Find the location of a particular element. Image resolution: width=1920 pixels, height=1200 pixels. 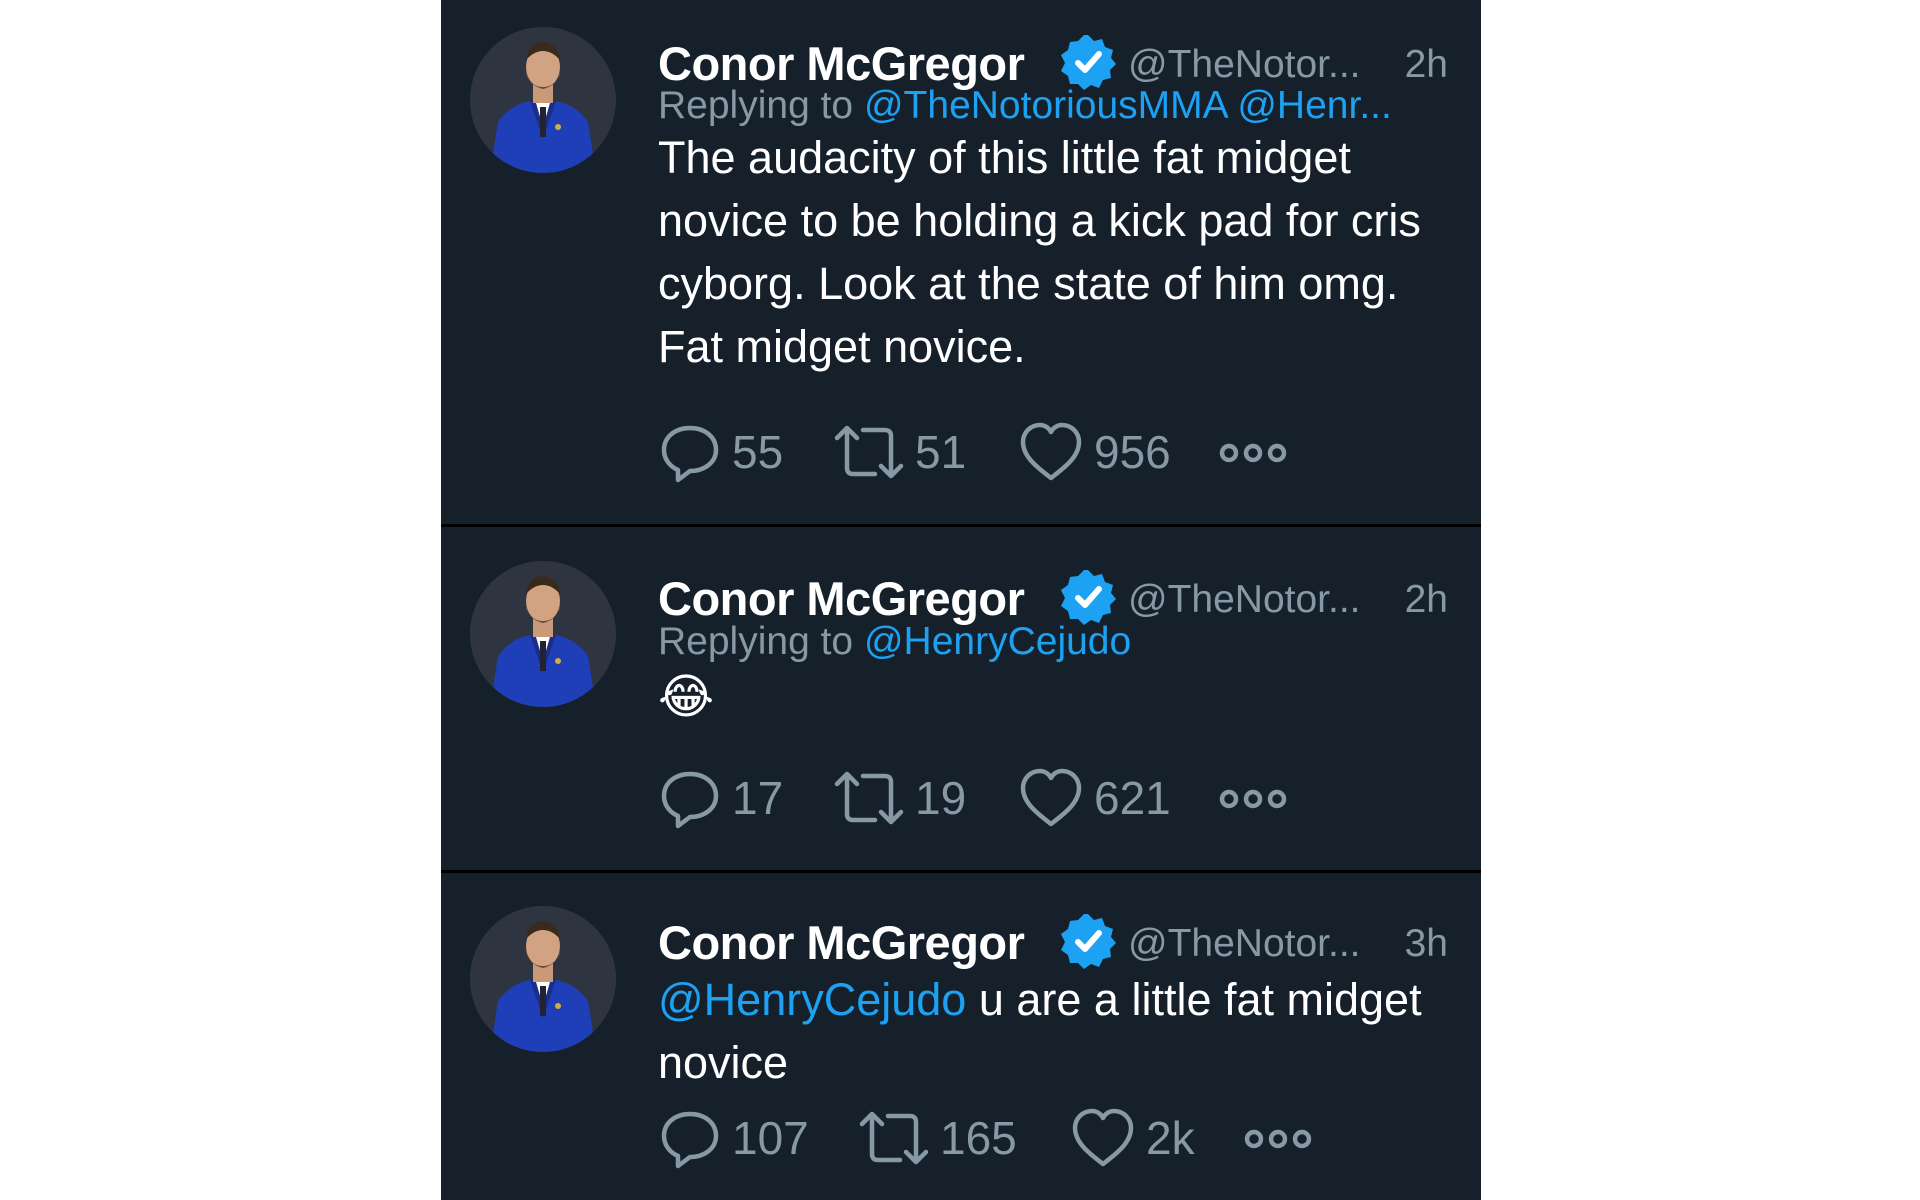

like-button: 621 is located at coordinates (1094, 798).